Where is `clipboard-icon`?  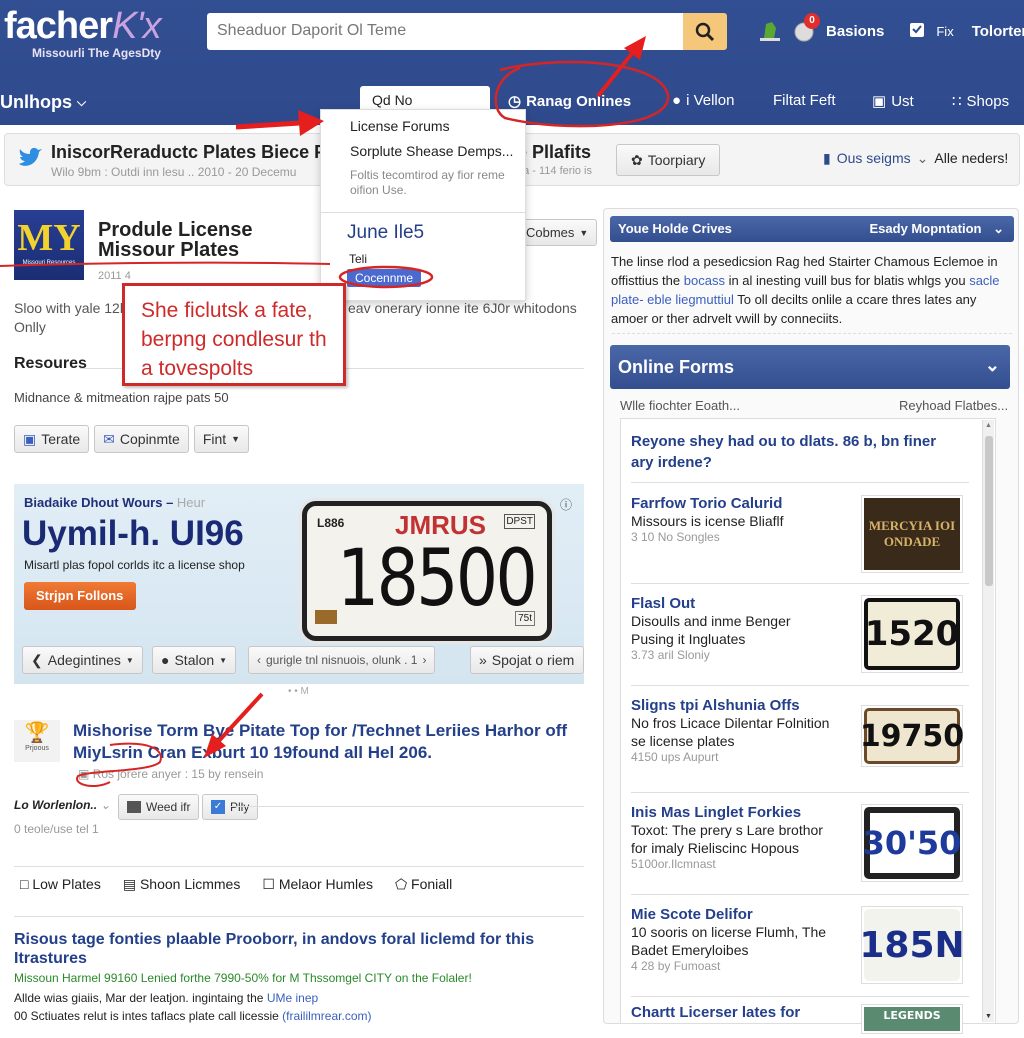
clipboard-icon is located at coordinates (917, 31).